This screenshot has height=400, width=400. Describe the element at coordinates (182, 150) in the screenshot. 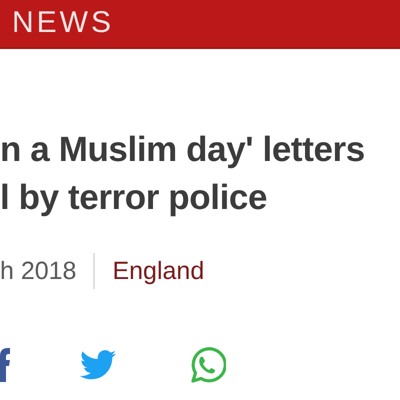

I see `headline-line: n a Muslim day' letters` at that location.